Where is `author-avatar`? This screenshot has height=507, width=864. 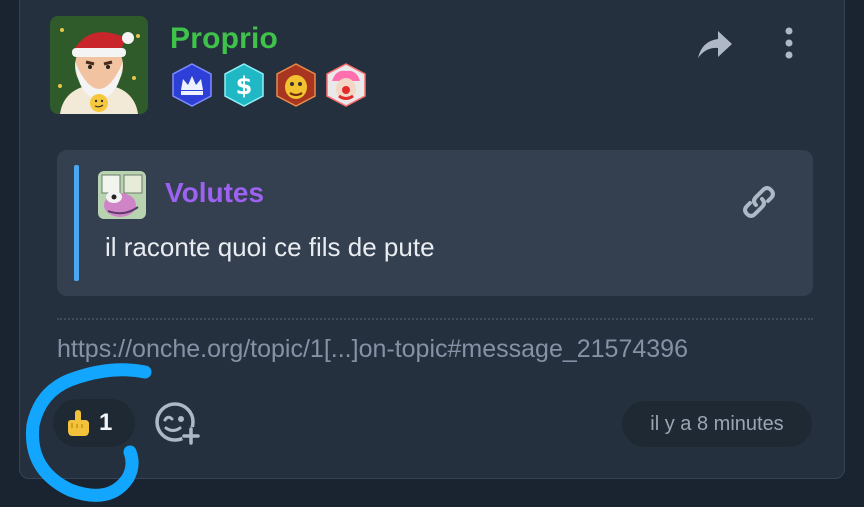 author-avatar is located at coordinates (99, 65).